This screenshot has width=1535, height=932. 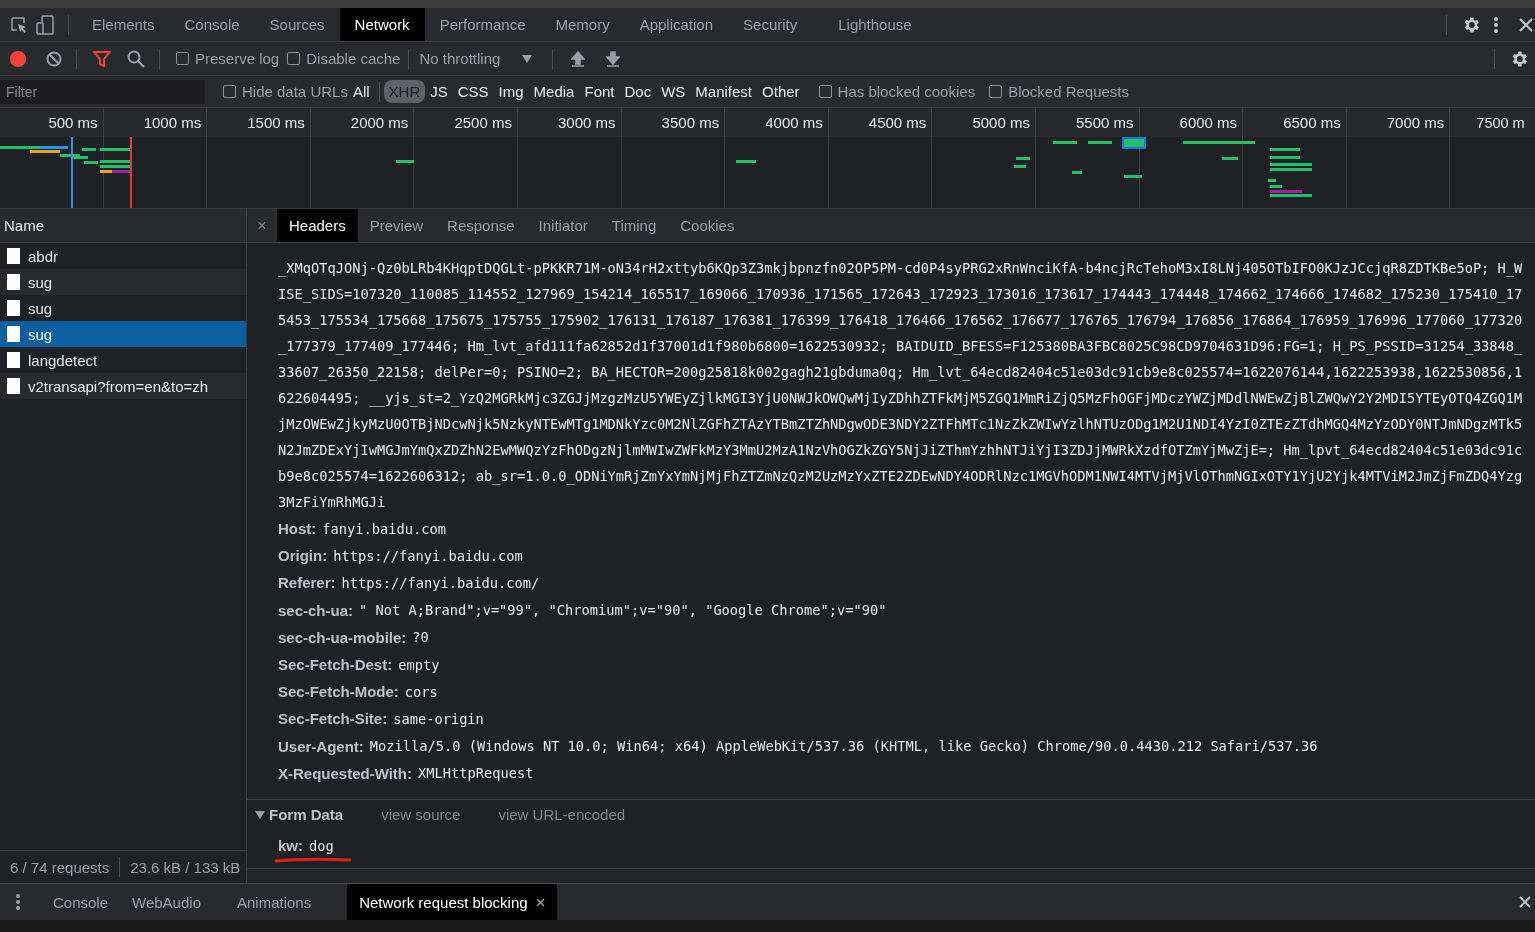 What do you see at coordinates (317, 225) in the screenshot?
I see `details-tab: Headers` at bounding box center [317, 225].